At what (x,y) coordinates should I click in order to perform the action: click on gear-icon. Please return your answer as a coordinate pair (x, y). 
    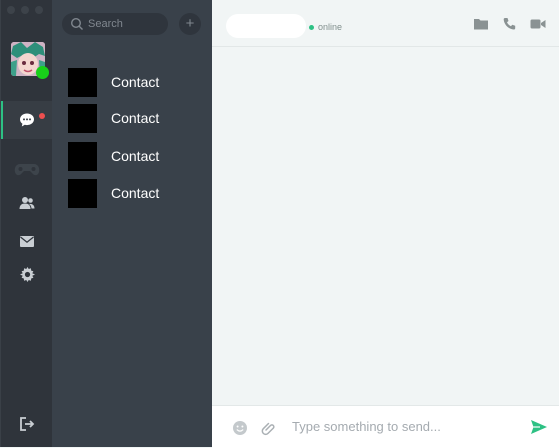
    Looking at the image, I should click on (27, 274).